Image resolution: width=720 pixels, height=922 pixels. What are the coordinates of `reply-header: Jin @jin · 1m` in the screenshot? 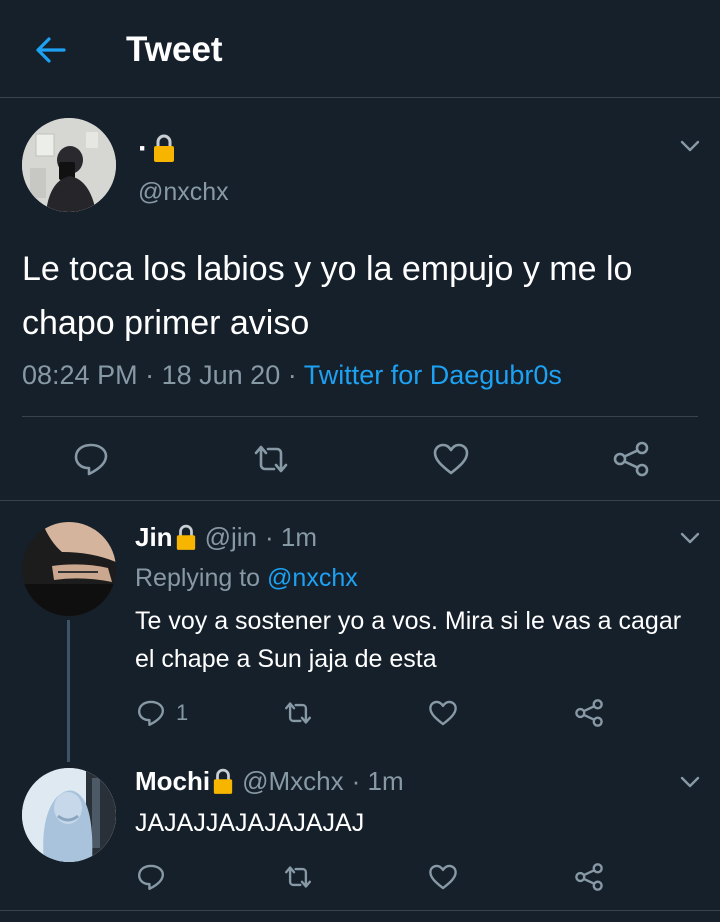 It's located at (226, 537).